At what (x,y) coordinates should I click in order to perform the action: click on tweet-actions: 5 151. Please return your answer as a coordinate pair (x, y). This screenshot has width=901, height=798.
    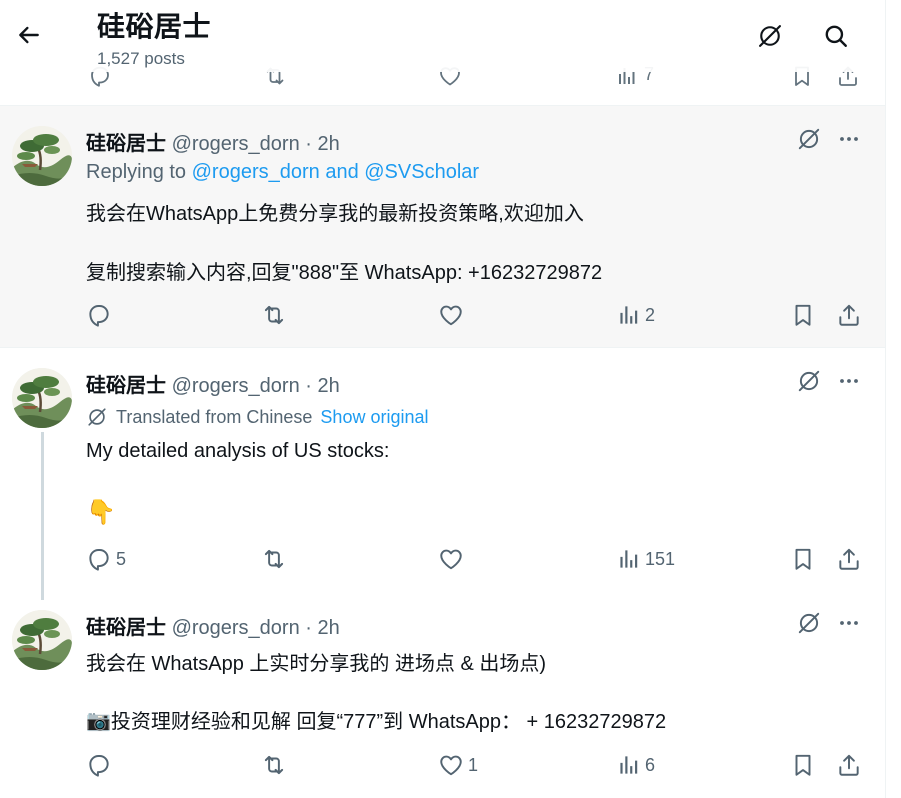
    Looking at the image, I should click on (476, 559).